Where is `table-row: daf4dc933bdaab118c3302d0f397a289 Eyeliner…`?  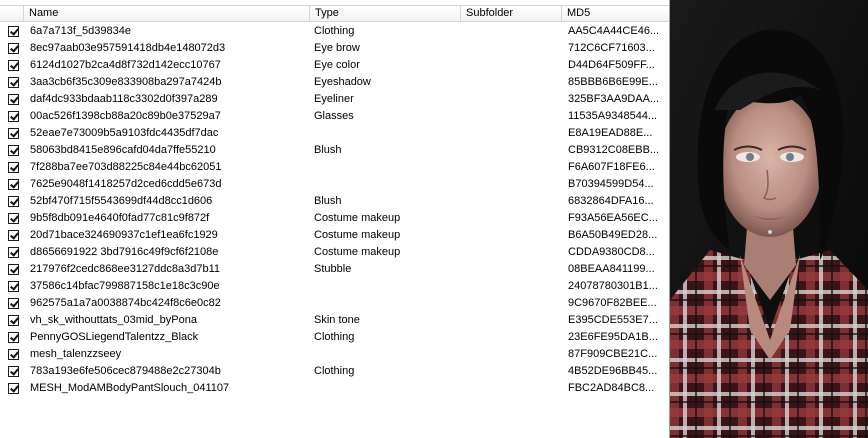 table-row: daf4dc933bdaab118c3302d0f397a289 Eyeliner… is located at coordinates (334, 99).